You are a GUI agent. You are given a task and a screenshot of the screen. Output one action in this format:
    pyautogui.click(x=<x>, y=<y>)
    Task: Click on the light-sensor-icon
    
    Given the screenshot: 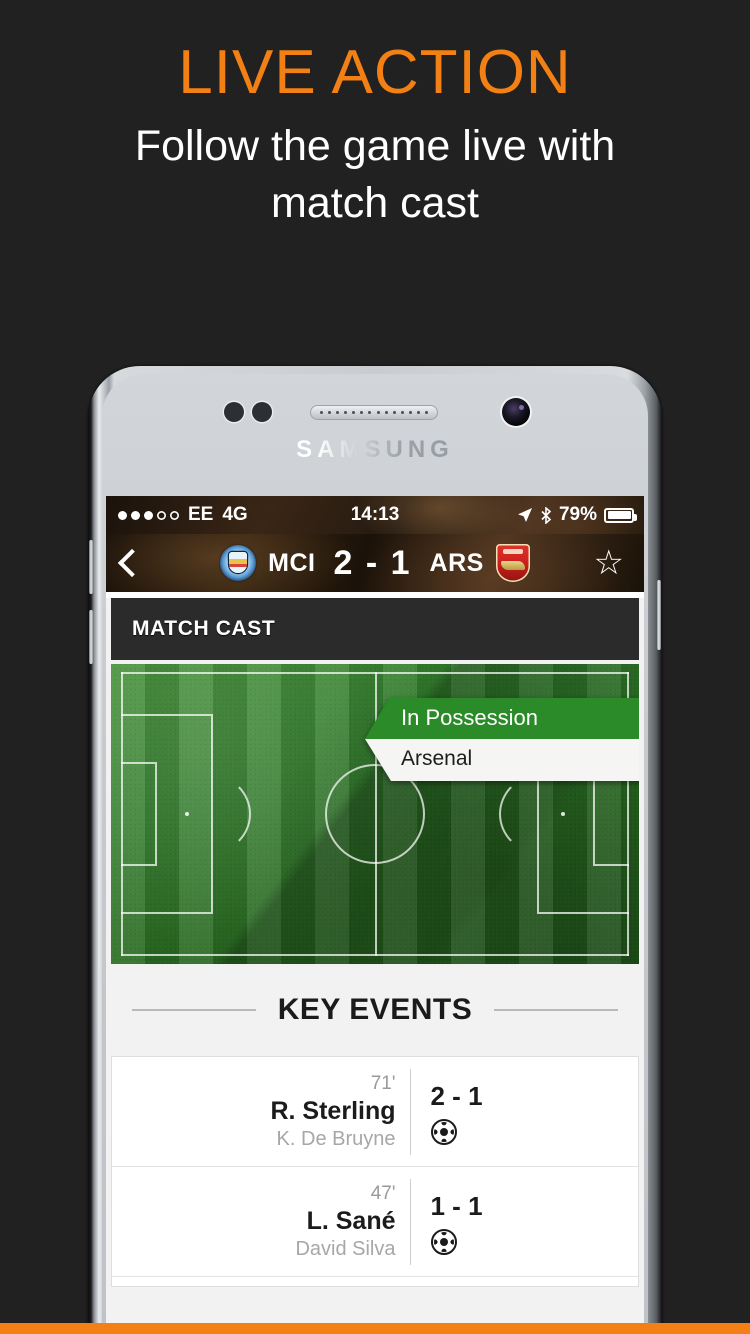 What is the action you would take?
    pyautogui.click(x=262, y=412)
    